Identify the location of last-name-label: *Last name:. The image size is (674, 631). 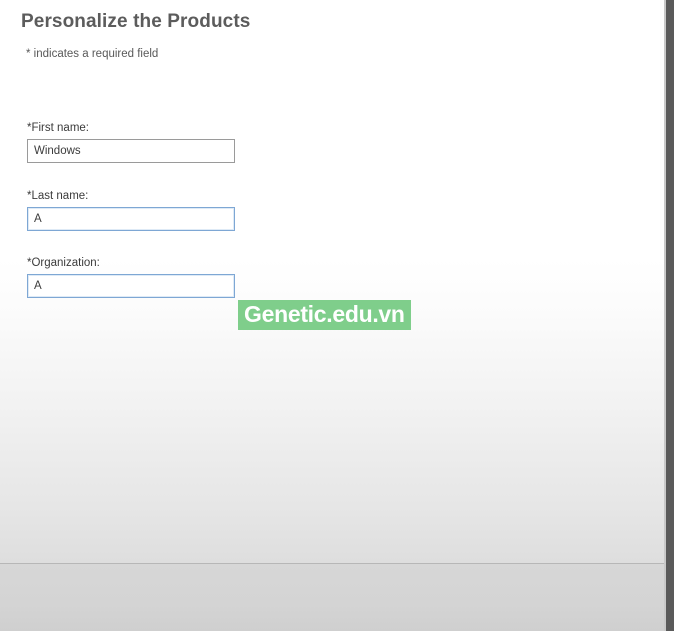
(58, 196).